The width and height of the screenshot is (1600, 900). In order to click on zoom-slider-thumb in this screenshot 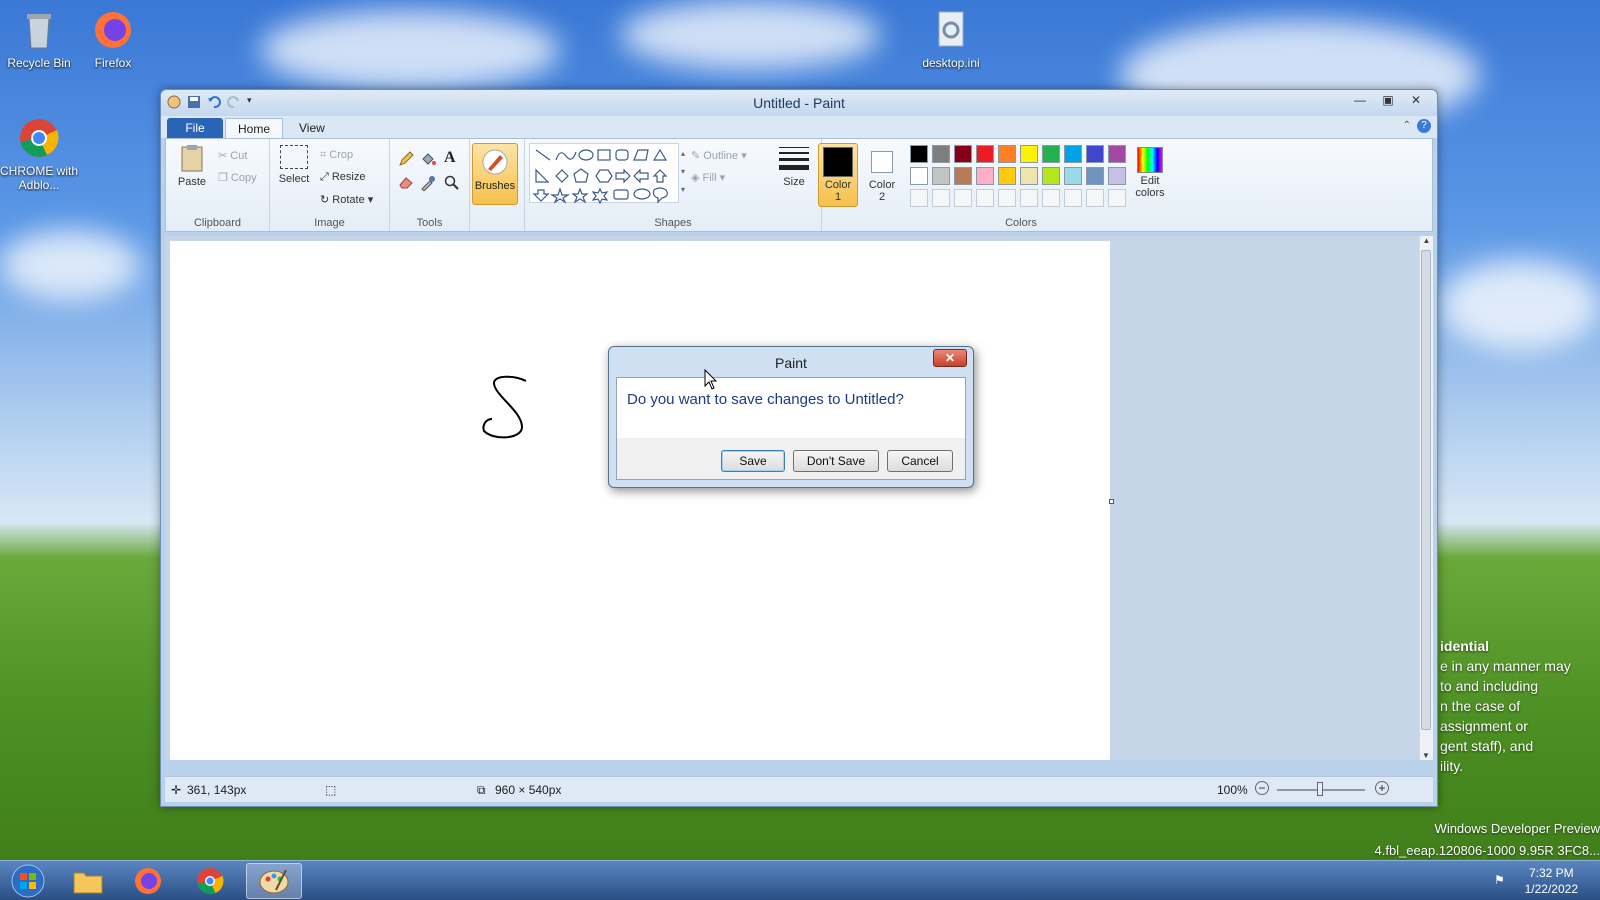, I will do `click(1320, 789)`.